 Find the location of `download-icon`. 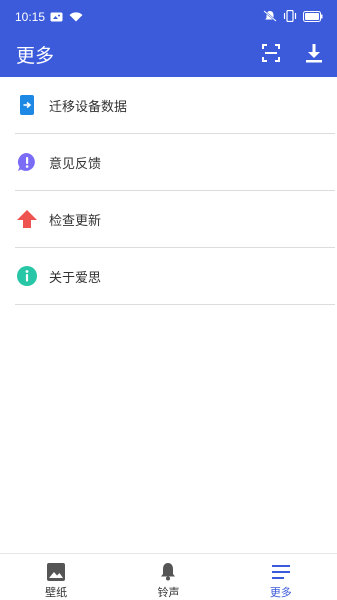

download-icon is located at coordinates (314, 55).